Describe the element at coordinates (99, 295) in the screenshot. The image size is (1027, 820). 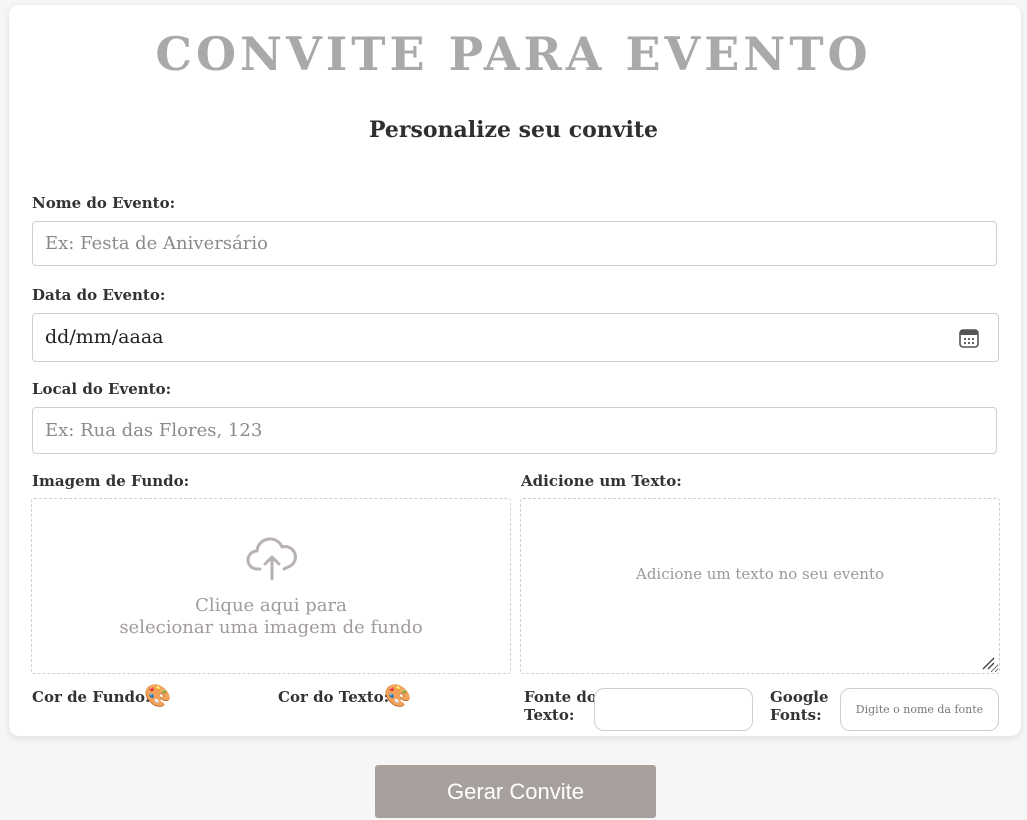
I see `event-date-label: Data do Evento:` at that location.